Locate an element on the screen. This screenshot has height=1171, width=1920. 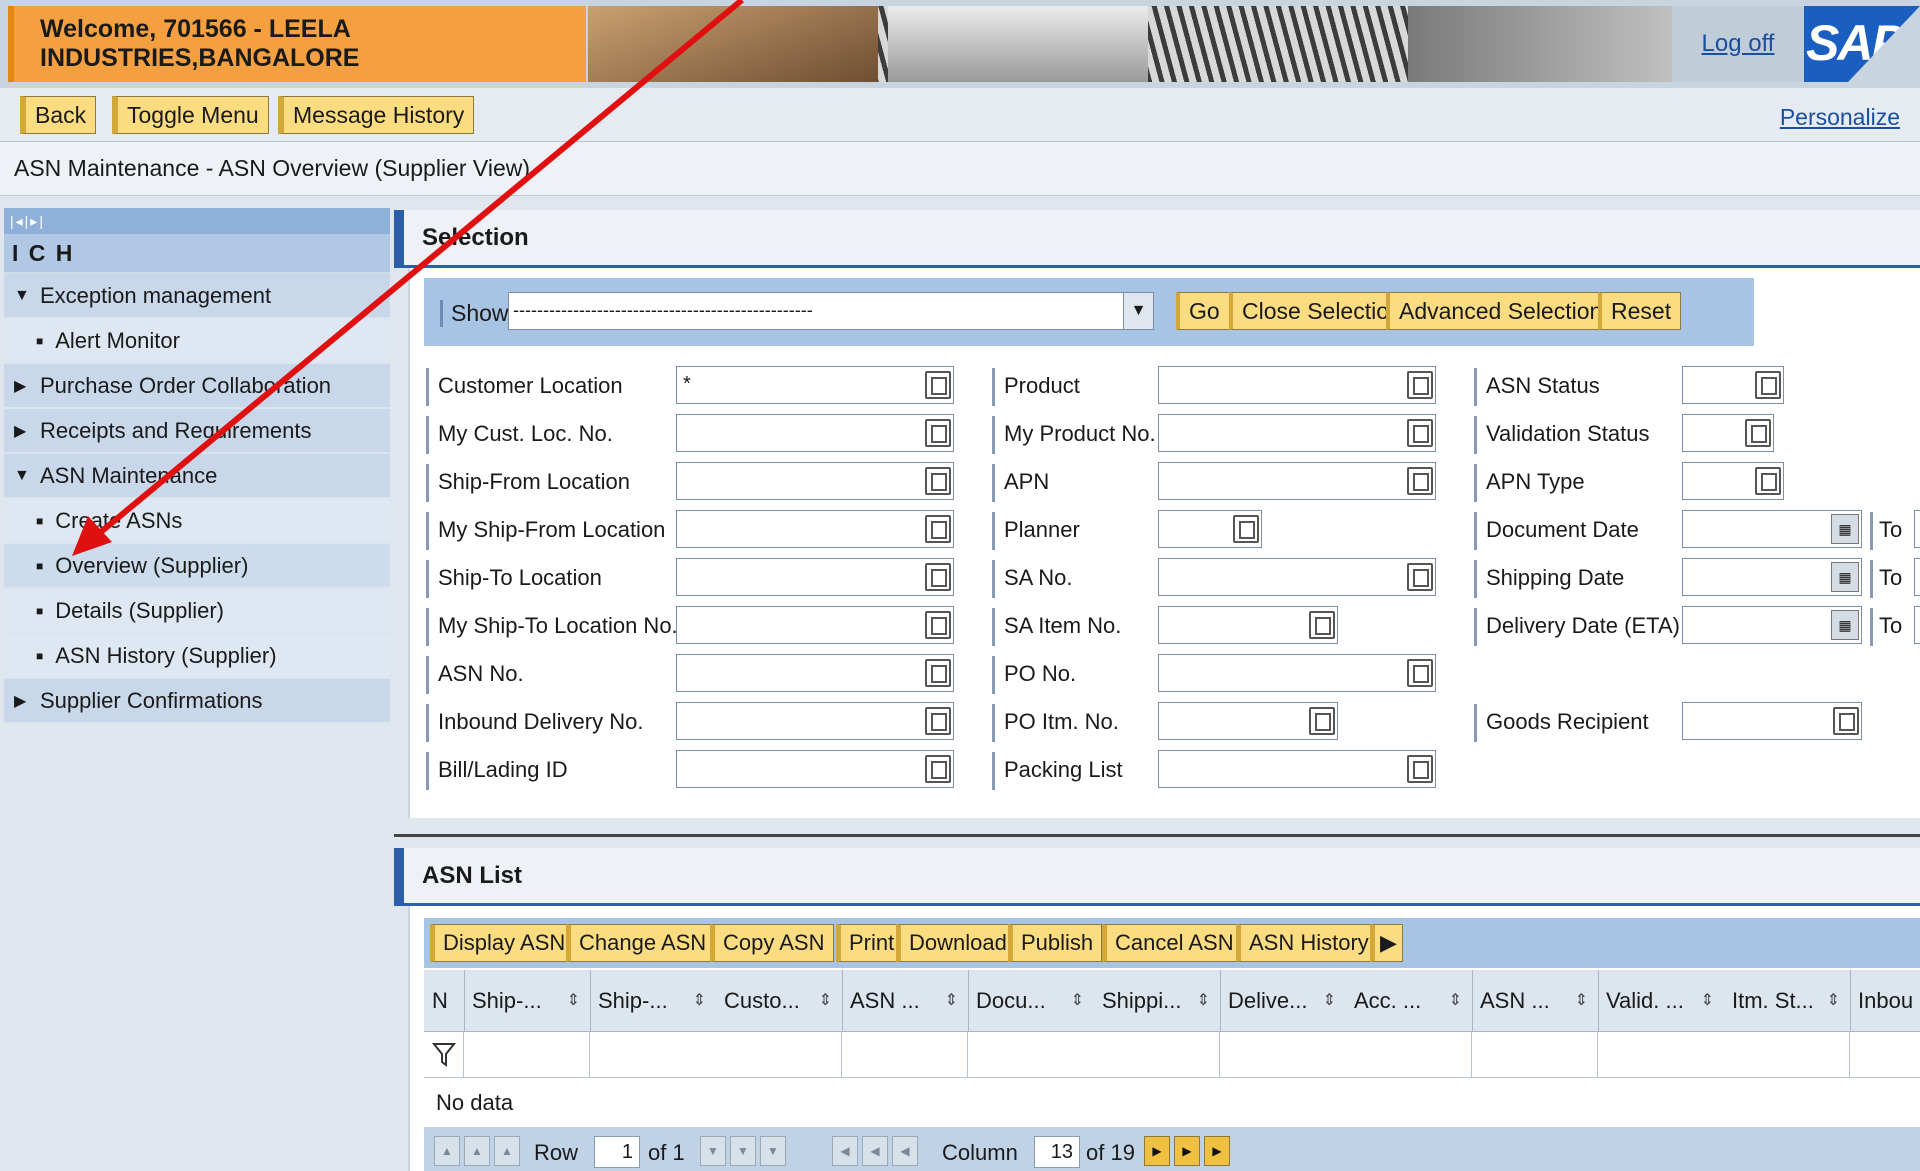
previous-row-icon: ▲ is located at coordinates (507, 1151).